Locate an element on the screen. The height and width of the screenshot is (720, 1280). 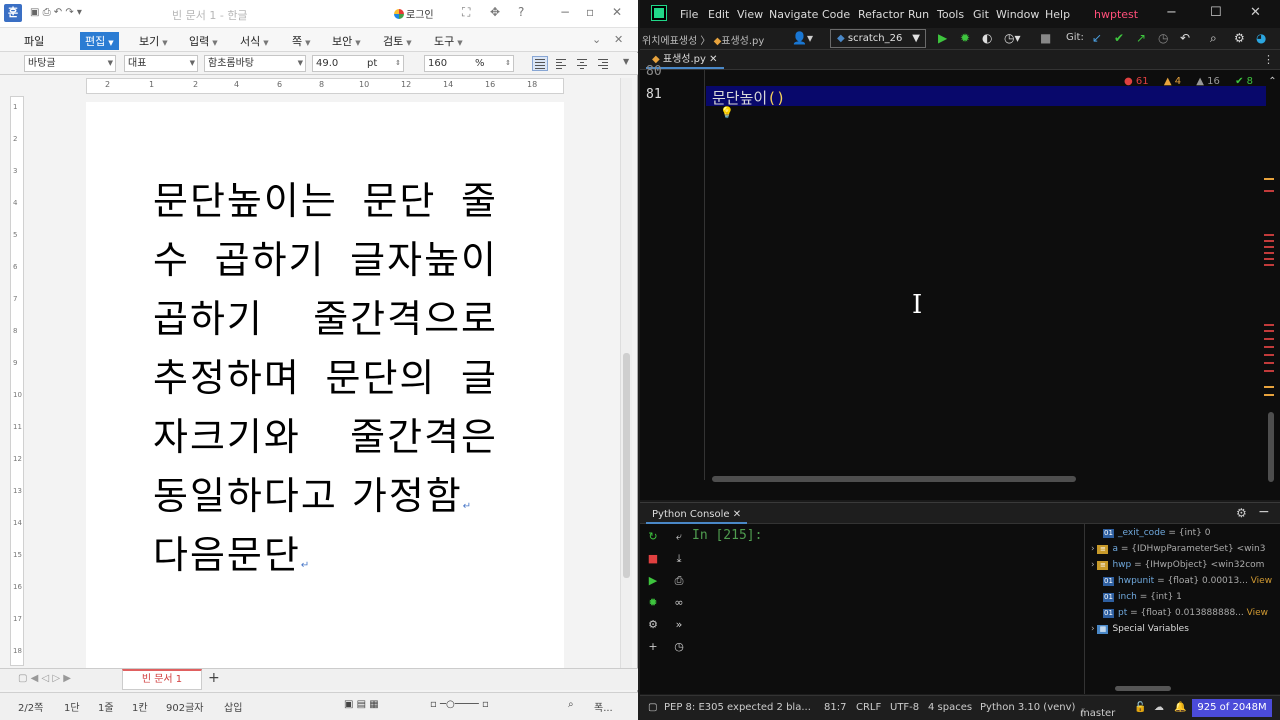
menu-page: 쪽 ▼ is located at coordinates (301, 41).